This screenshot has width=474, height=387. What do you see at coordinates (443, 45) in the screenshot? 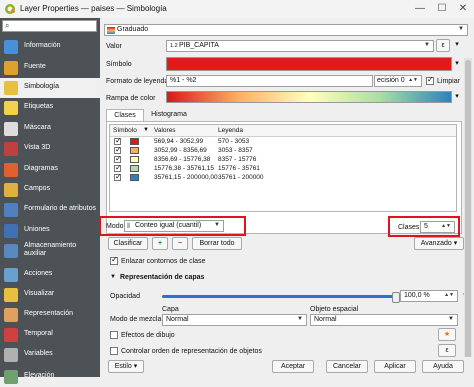
I see `expression-button: ε` at bounding box center [443, 45].